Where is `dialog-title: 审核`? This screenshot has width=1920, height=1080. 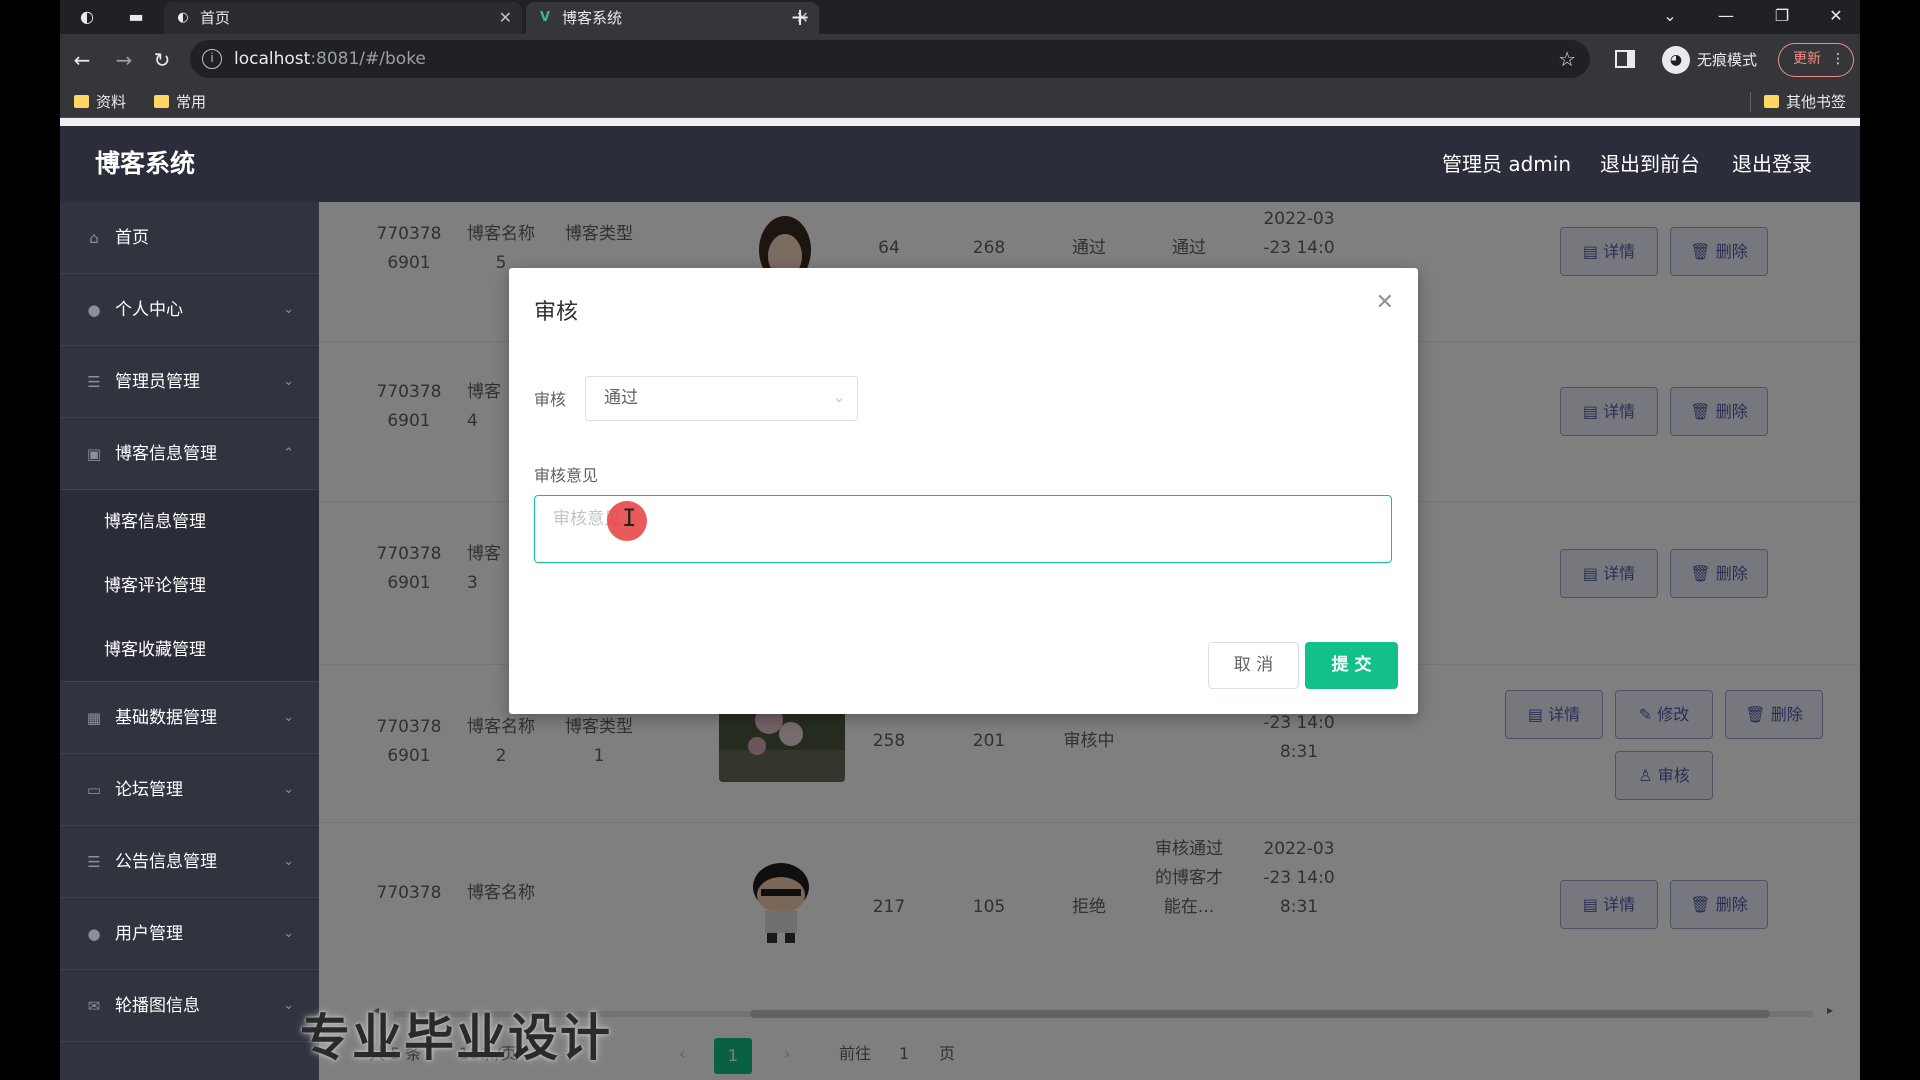
dialog-title: 审核 is located at coordinates (556, 312).